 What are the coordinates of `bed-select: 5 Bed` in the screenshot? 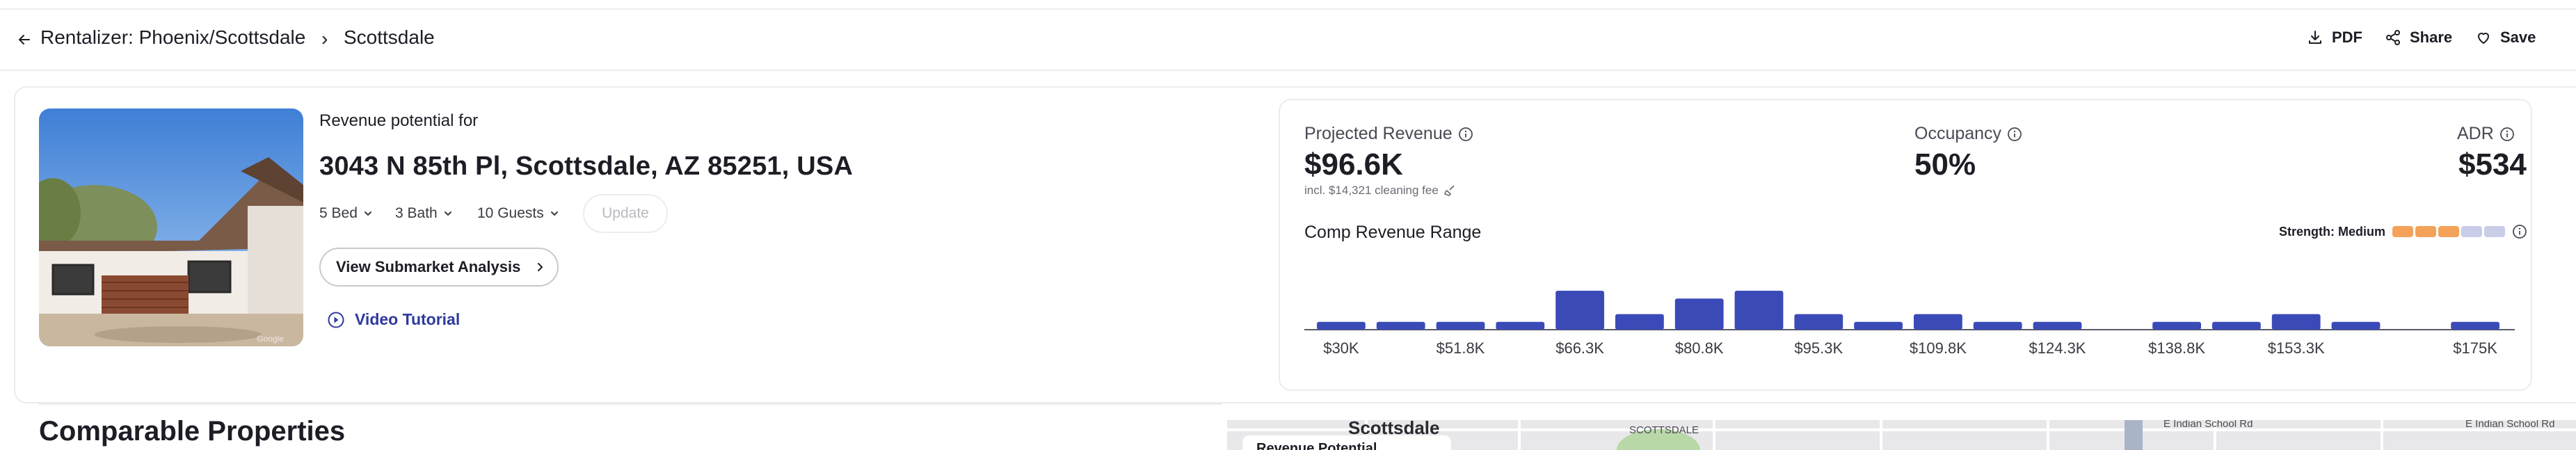 It's located at (346, 213).